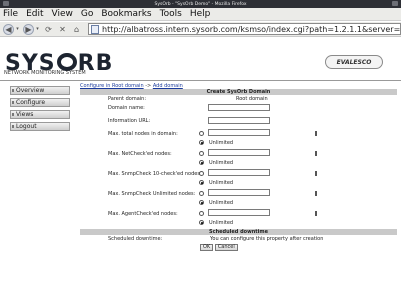 Image resolution: width=401 pixels, height=291 pixels. Describe the element at coordinates (87, 14) in the screenshot. I see `menu-go: Go` at that location.